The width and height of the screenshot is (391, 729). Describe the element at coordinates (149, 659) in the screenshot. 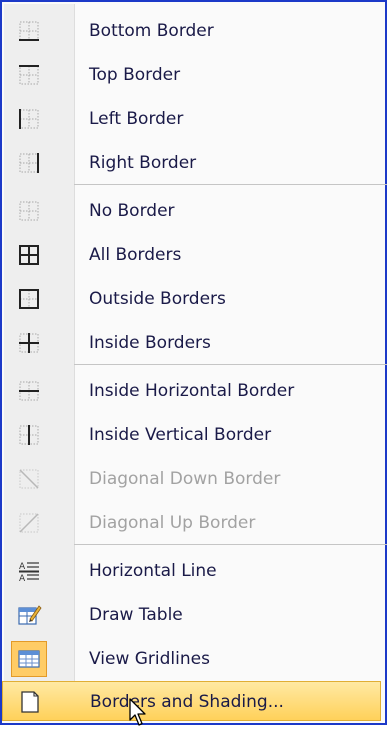

I see `menu-item-label: View Gridlines` at that location.